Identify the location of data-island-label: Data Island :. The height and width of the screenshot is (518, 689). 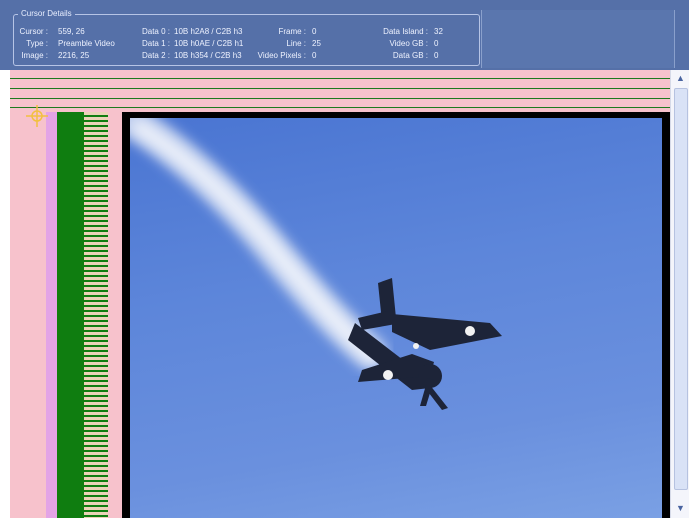
(405, 31).